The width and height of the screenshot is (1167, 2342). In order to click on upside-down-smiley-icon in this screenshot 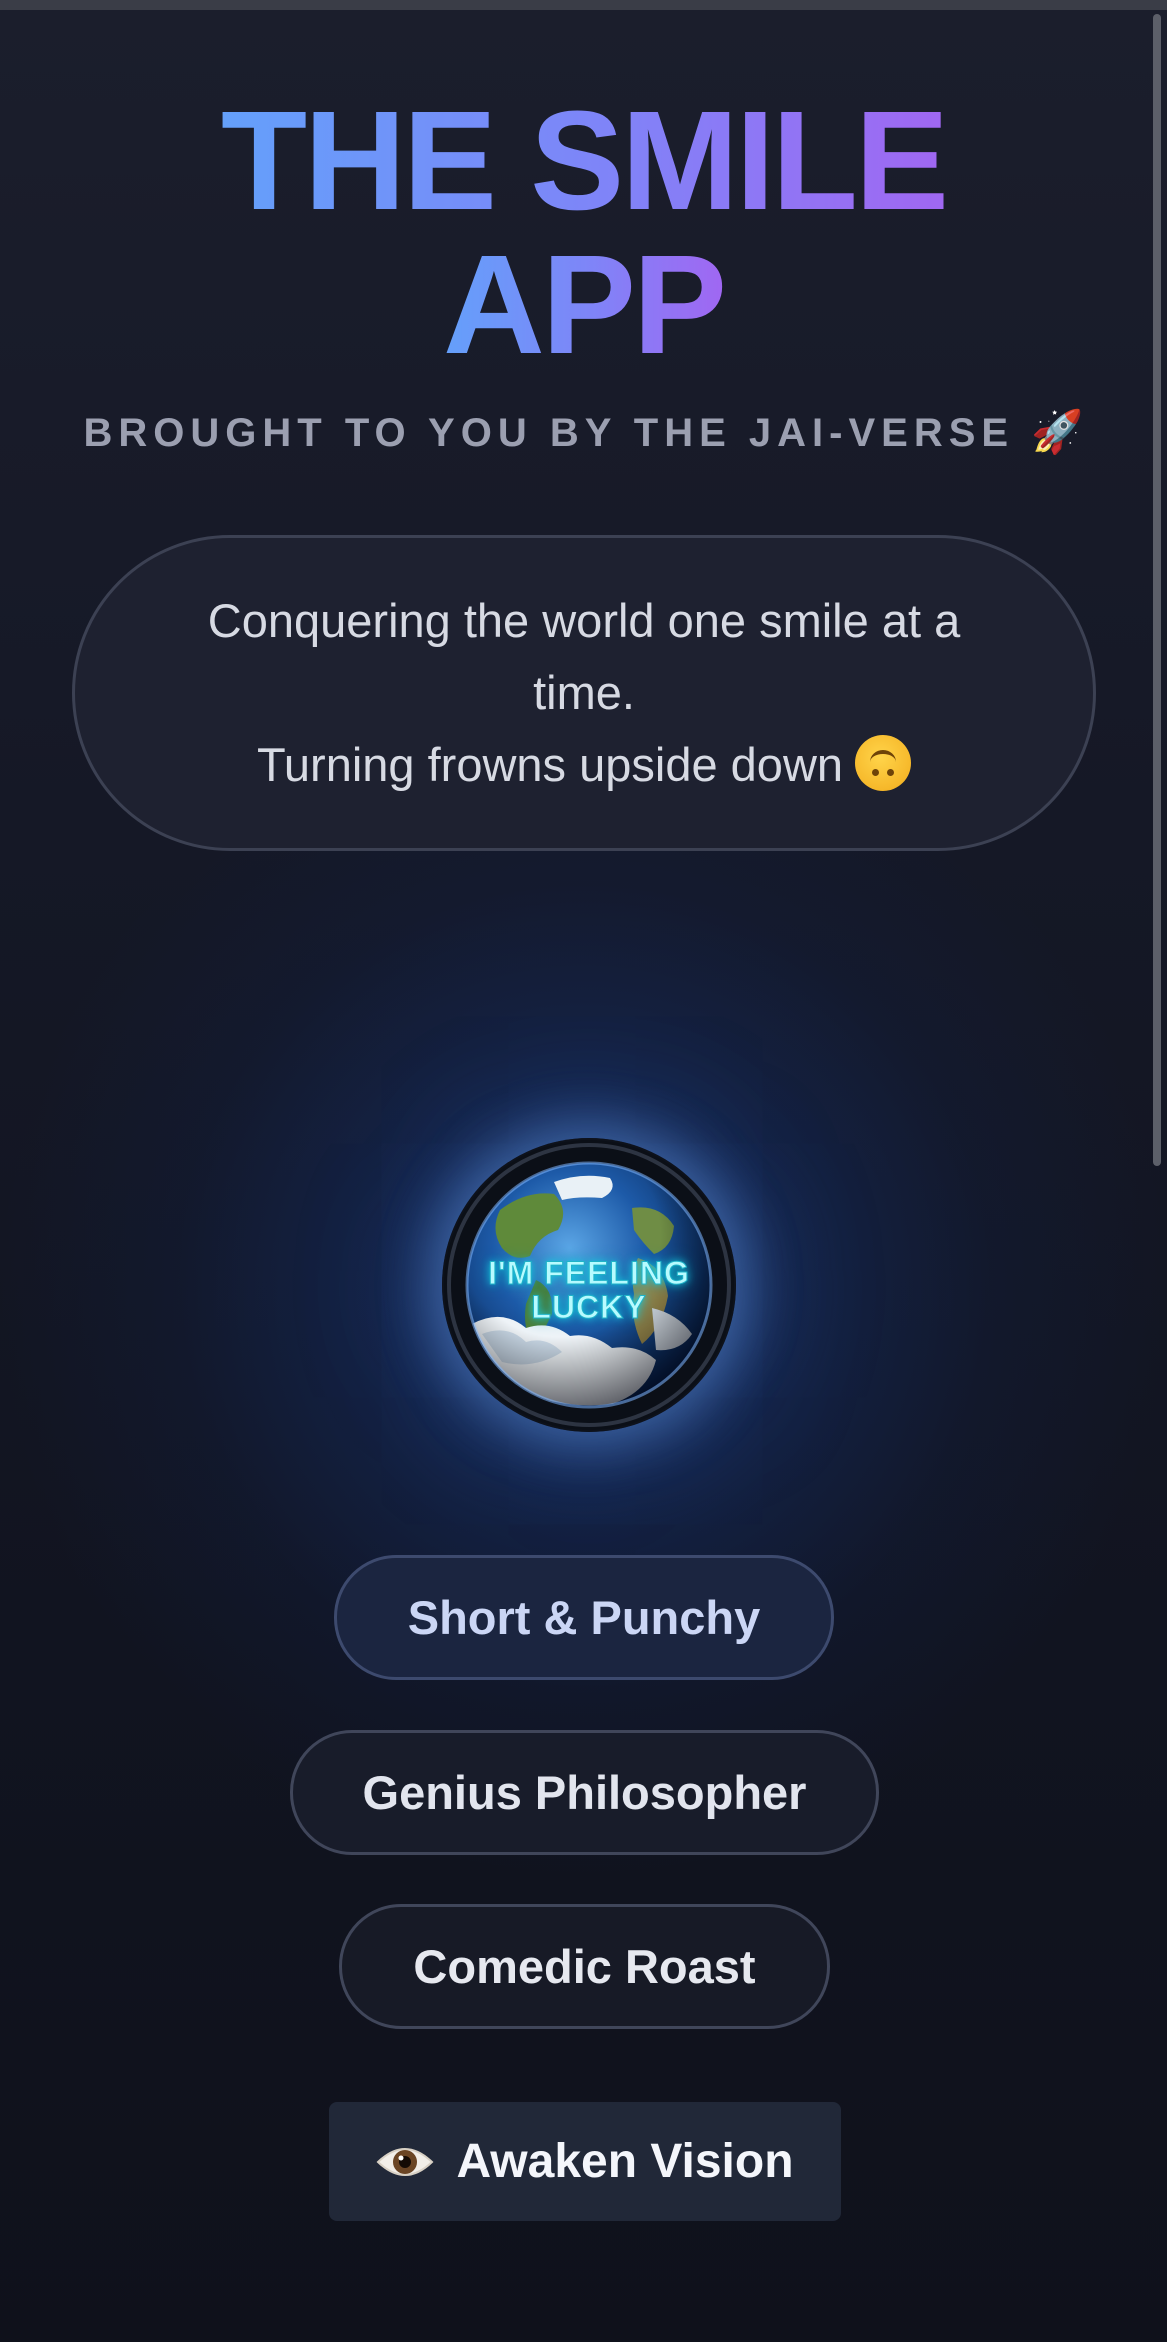, I will do `click(883, 763)`.